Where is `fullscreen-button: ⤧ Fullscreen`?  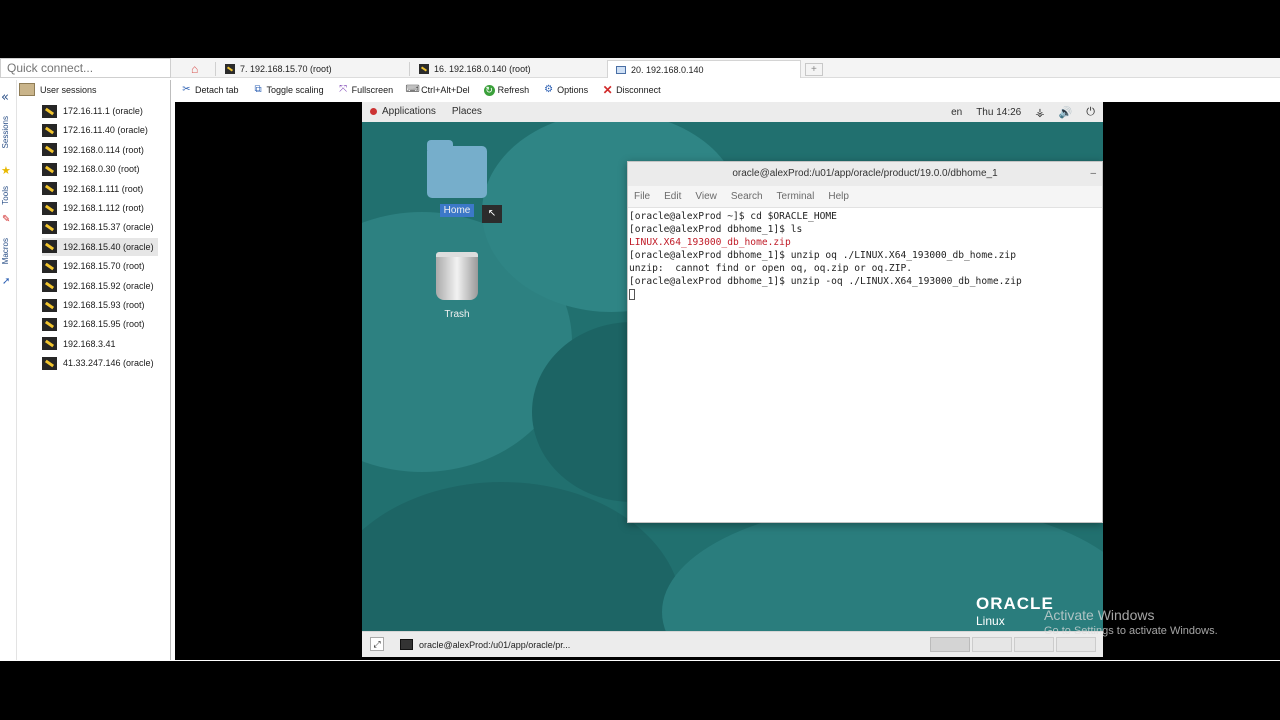 fullscreen-button: ⤧ Fullscreen is located at coordinates (365, 90).